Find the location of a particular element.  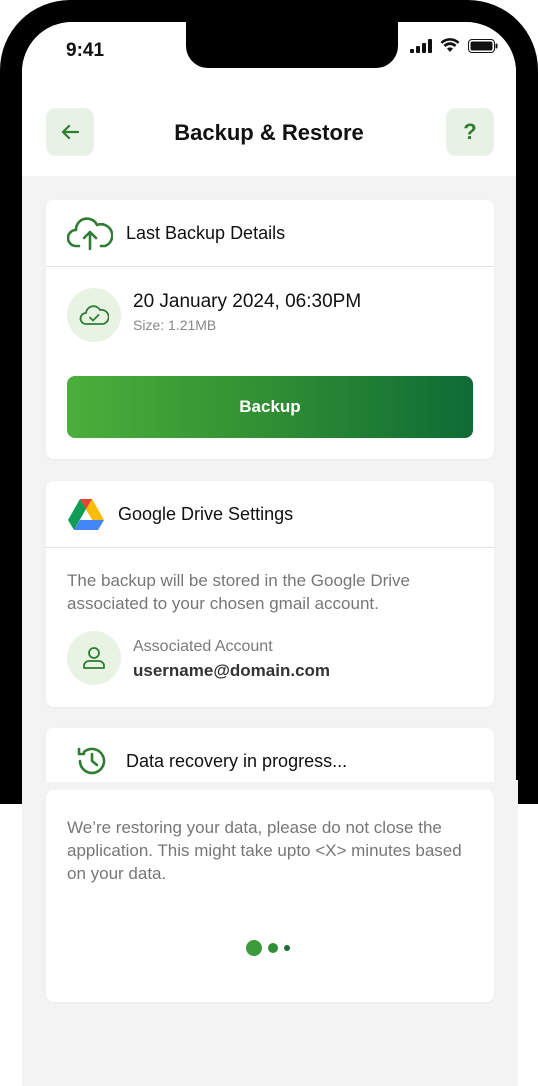

cloud-check-icon is located at coordinates (94, 315).